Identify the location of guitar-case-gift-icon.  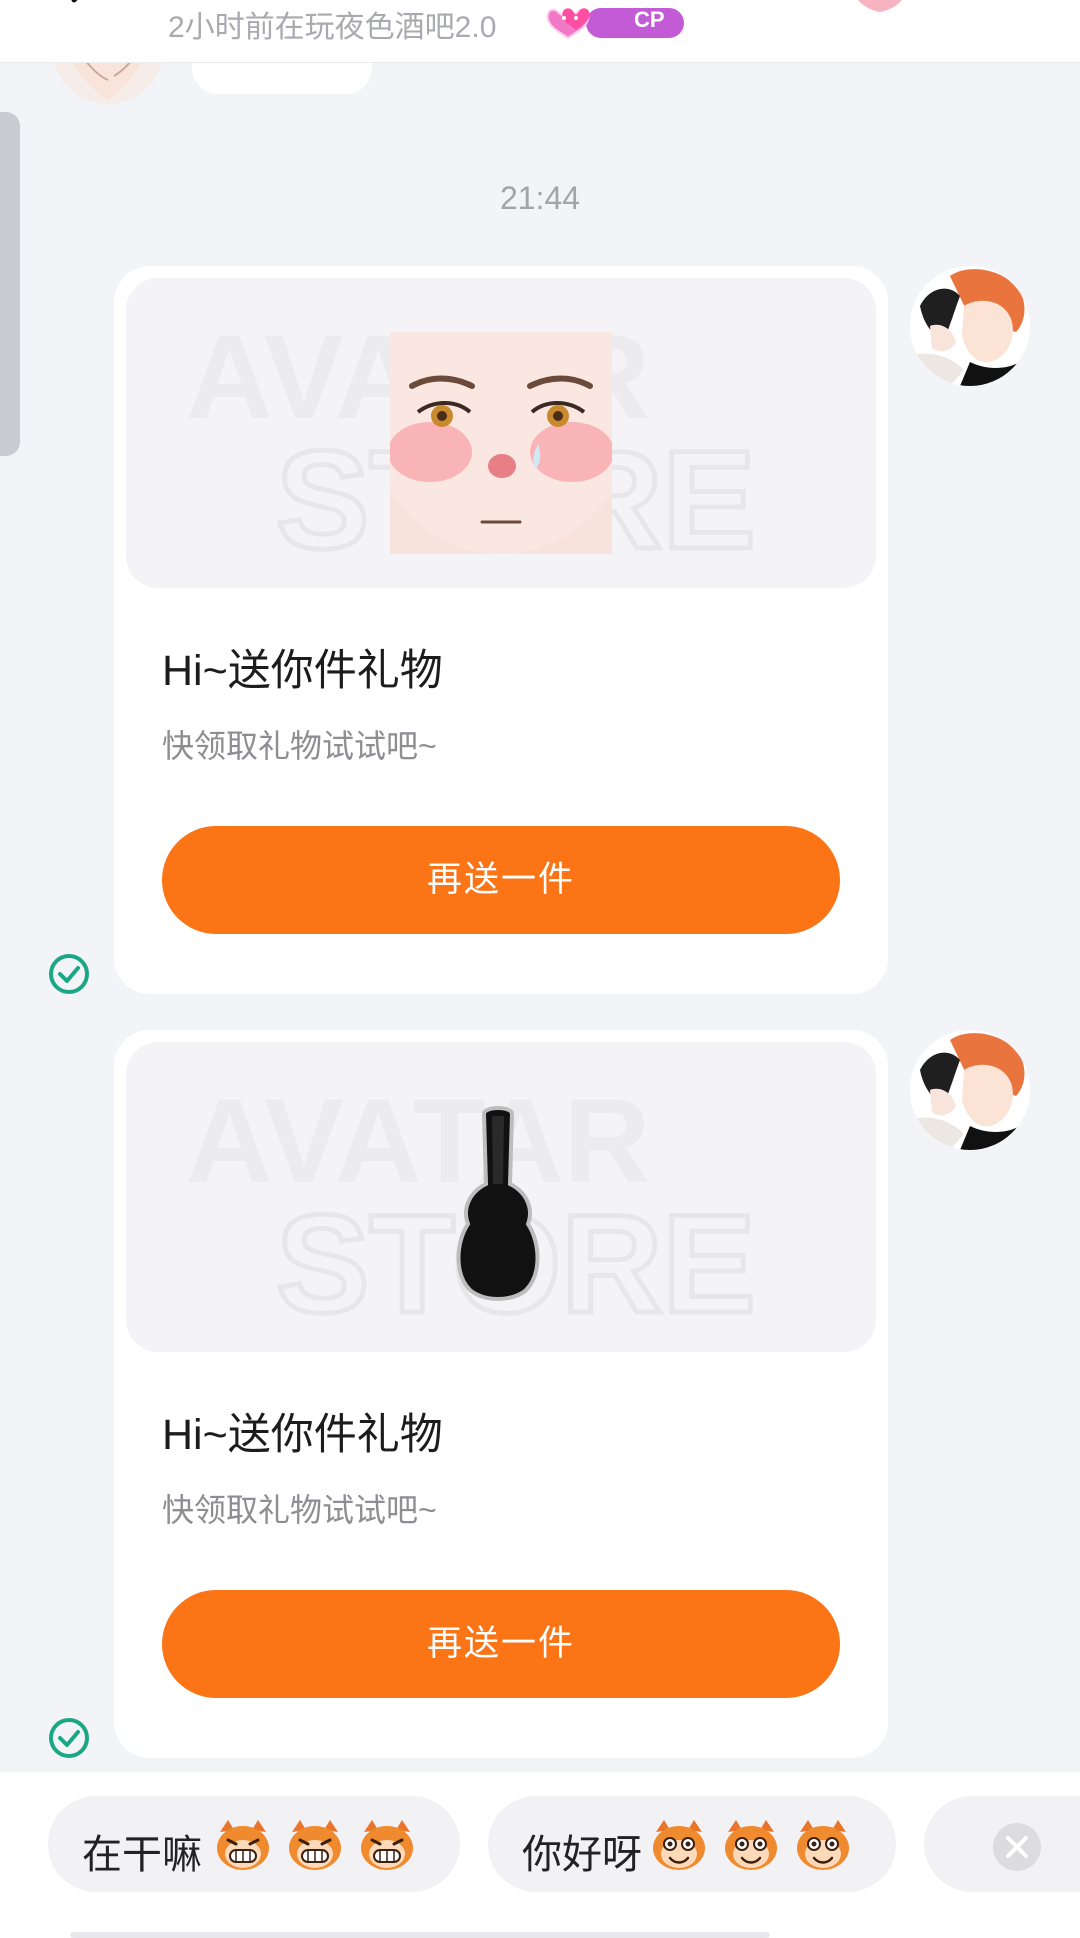
(498, 1203).